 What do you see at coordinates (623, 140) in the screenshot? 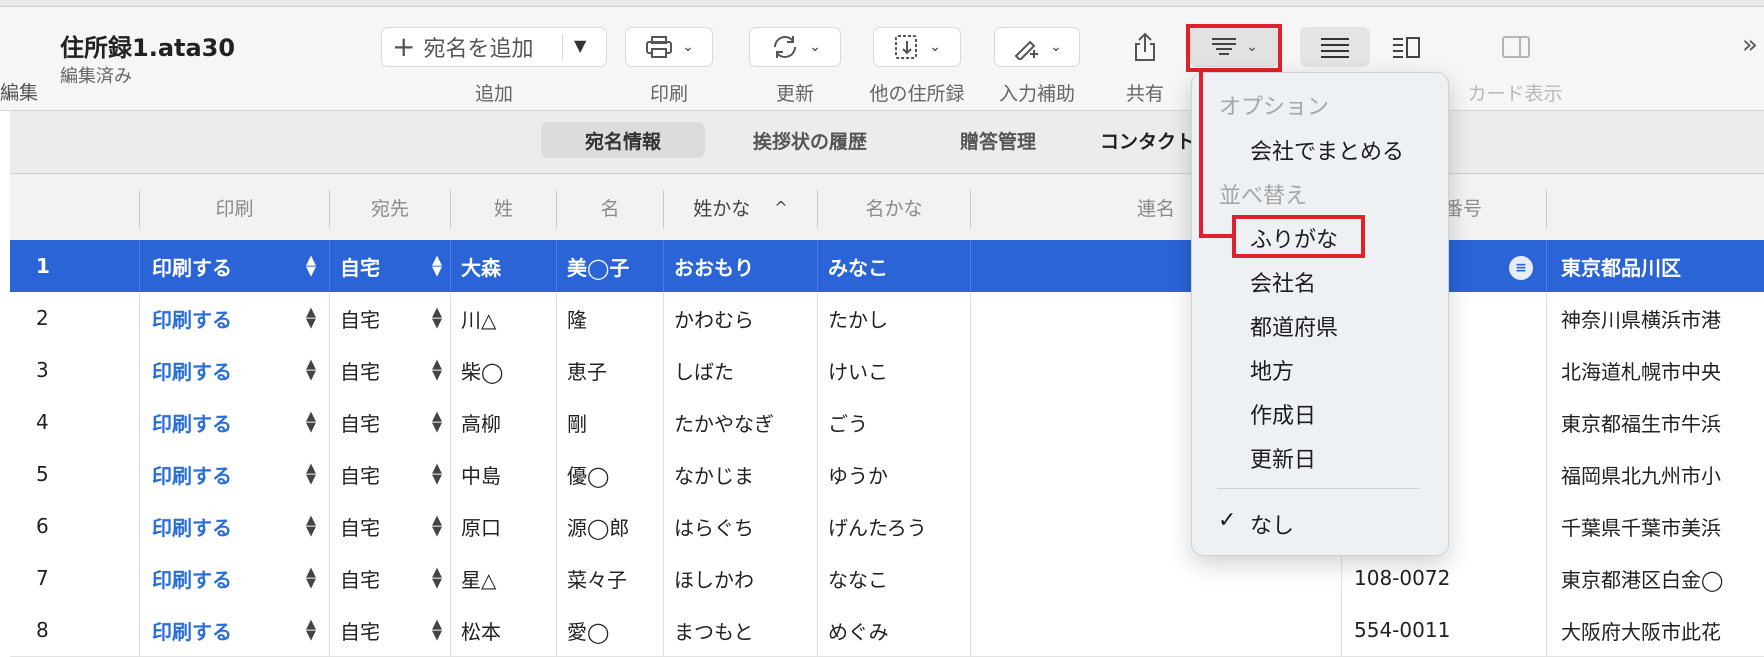
I see `tab-address-info: 宛名情報` at bounding box center [623, 140].